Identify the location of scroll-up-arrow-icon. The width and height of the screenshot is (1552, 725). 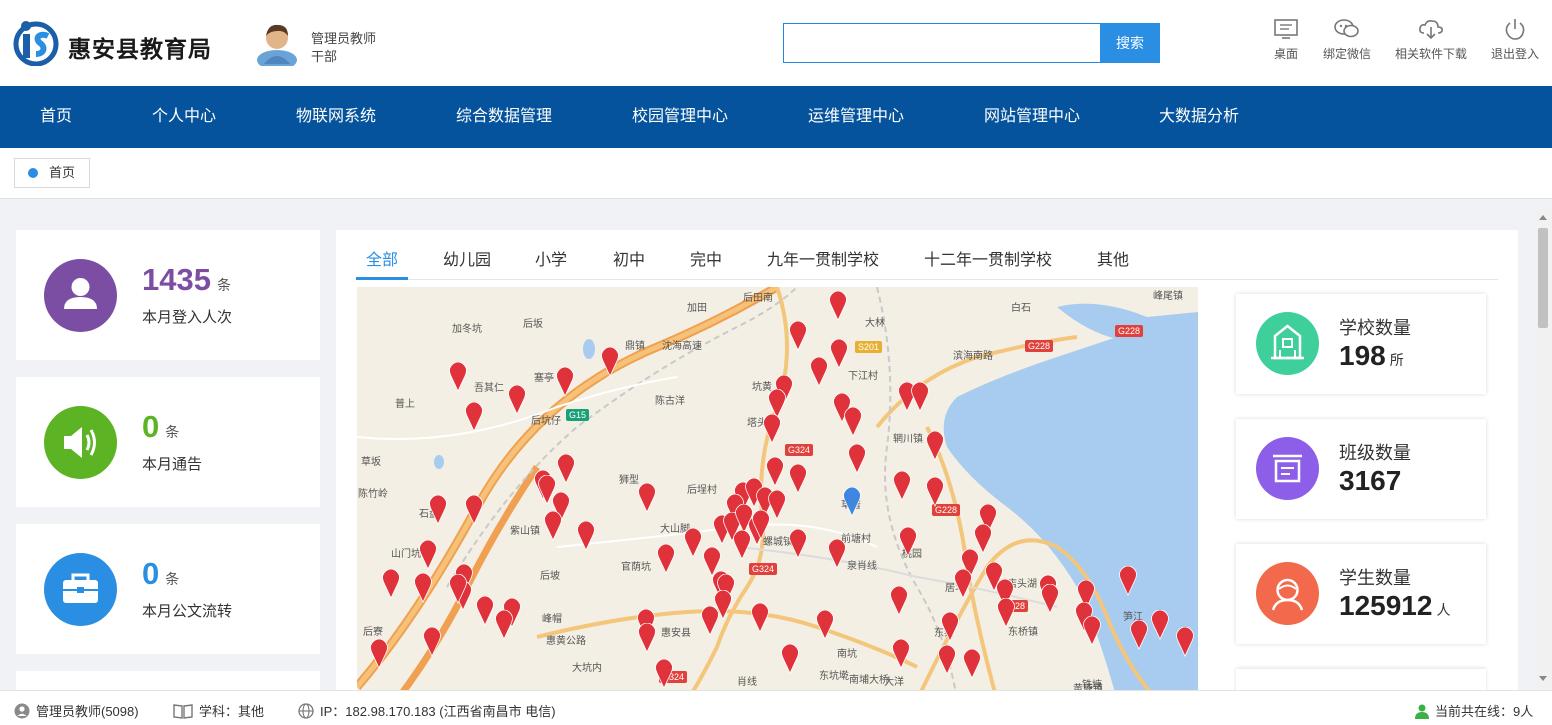
(1543, 217).